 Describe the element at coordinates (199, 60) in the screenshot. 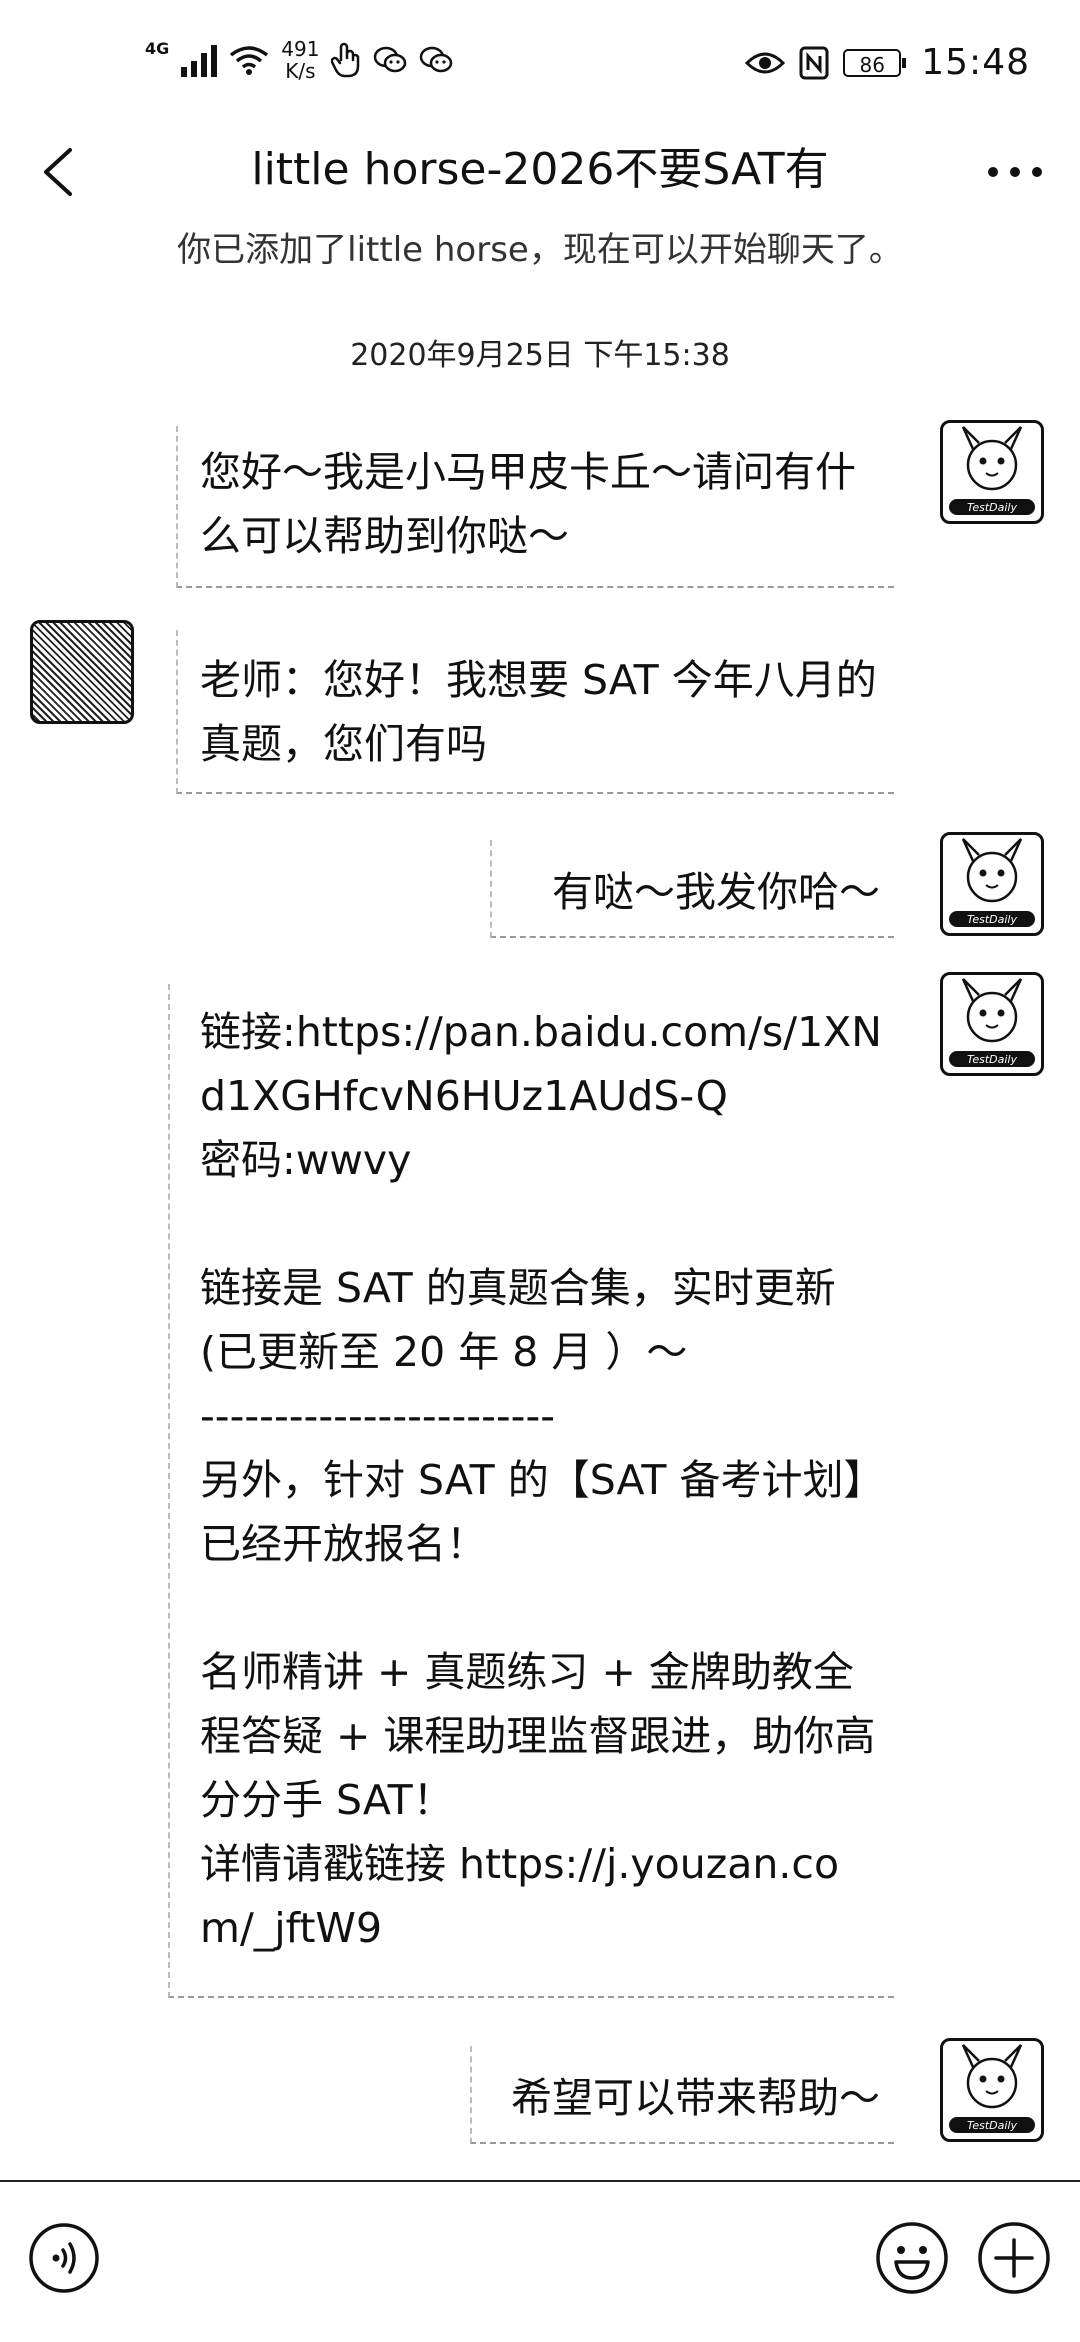

I see `signal-icon` at that location.